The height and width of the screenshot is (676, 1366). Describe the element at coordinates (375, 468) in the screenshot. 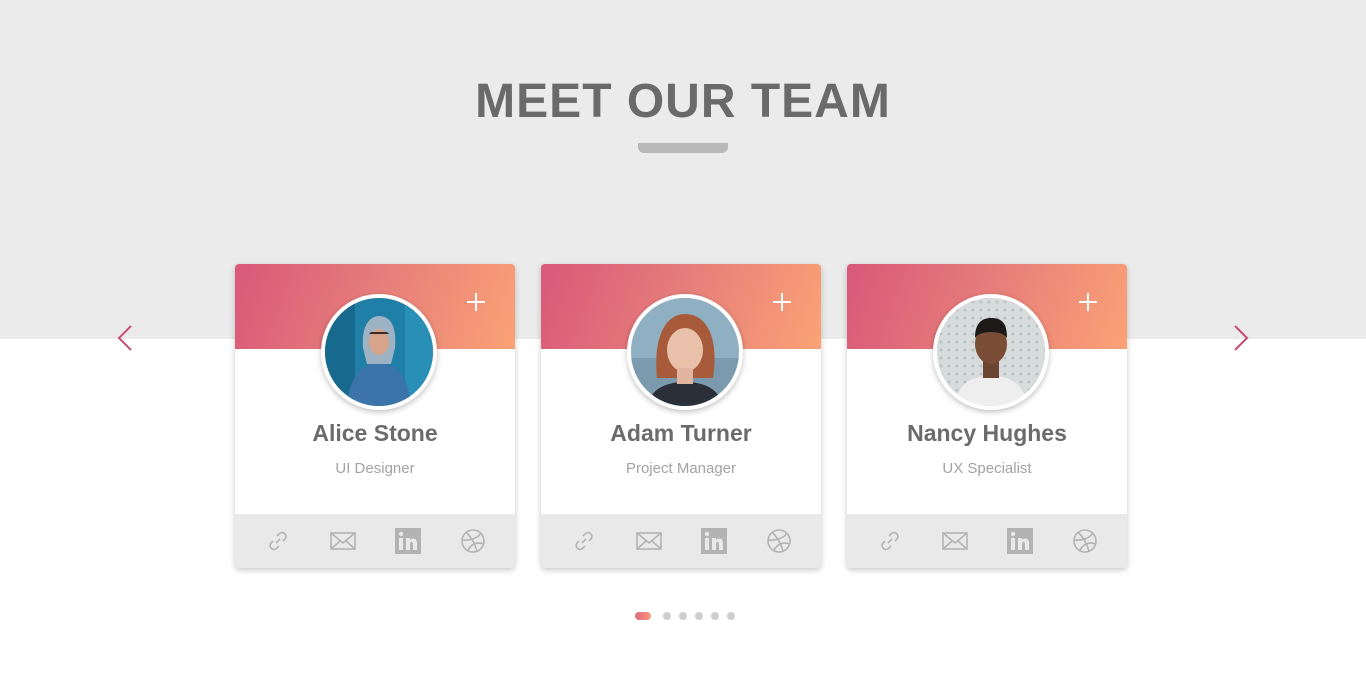

I see `member-role: UI Designer` at that location.